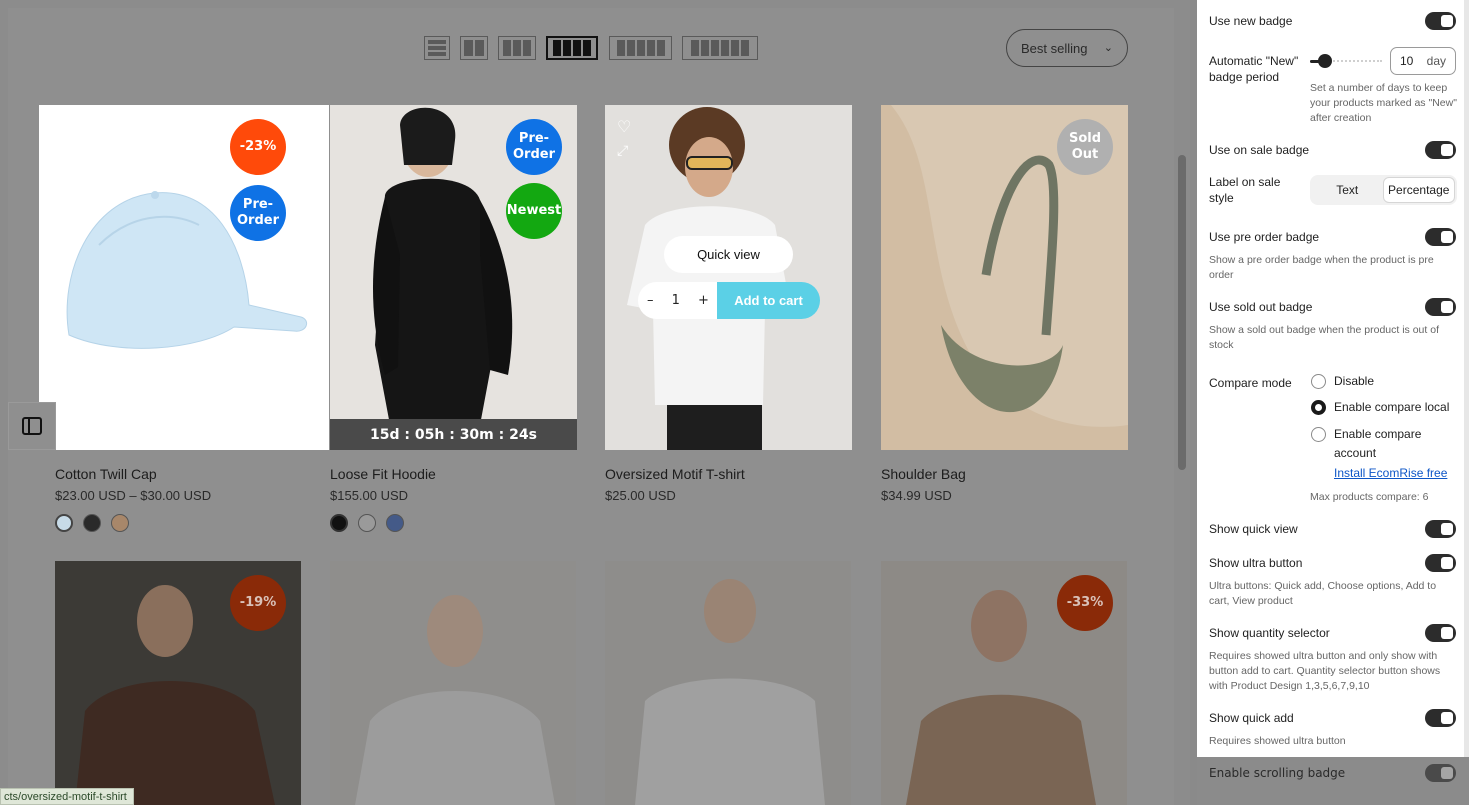 The image size is (1469, 805). I want to click on compare-disable-radio, so click(1318, 381).